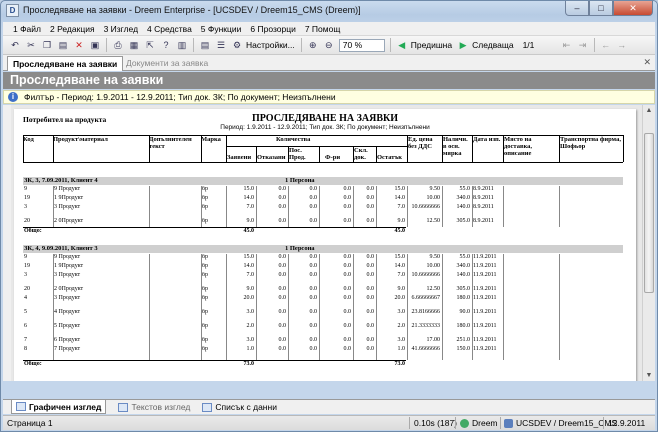 This screenshot has width=658, height=432. I want to click on menu-help: 7 Помощ, so click(323, 29).